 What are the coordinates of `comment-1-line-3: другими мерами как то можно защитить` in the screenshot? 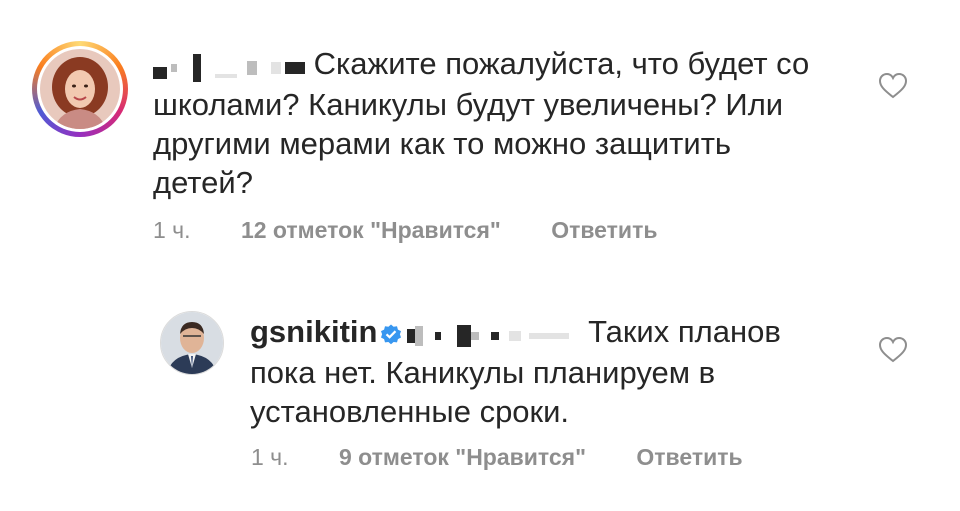 It's located at (442, 144).